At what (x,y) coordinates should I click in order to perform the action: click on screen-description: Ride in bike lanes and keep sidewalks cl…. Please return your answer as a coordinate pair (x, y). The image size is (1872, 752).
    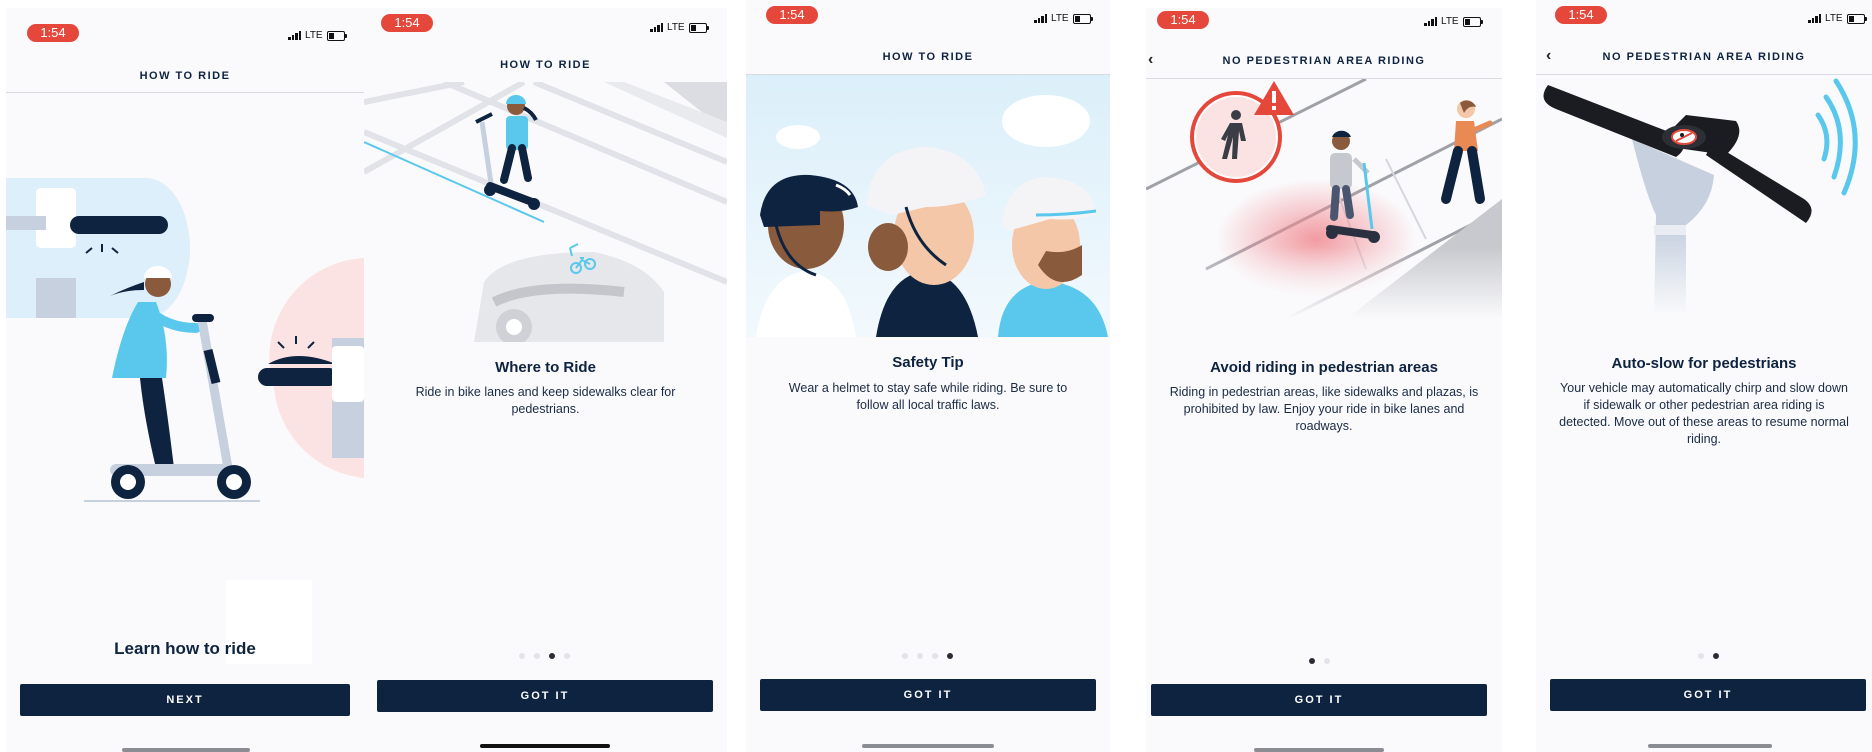
    Looking at the image, I should click on (545, 400).